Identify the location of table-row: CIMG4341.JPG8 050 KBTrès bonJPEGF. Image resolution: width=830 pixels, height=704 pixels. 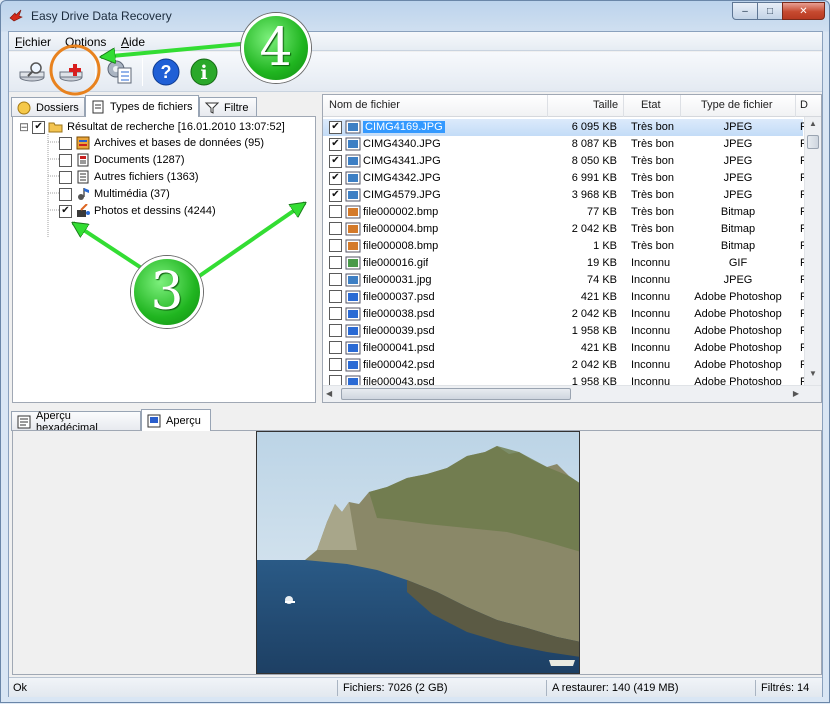
(565, 161).